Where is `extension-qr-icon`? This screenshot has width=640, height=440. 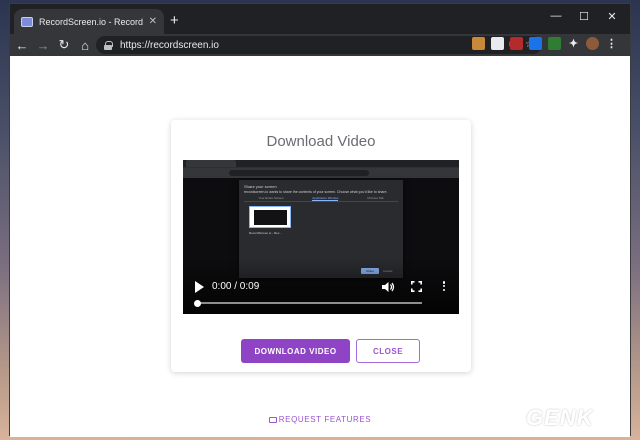 extension-qr-icon is located at coordinates (497, 43).